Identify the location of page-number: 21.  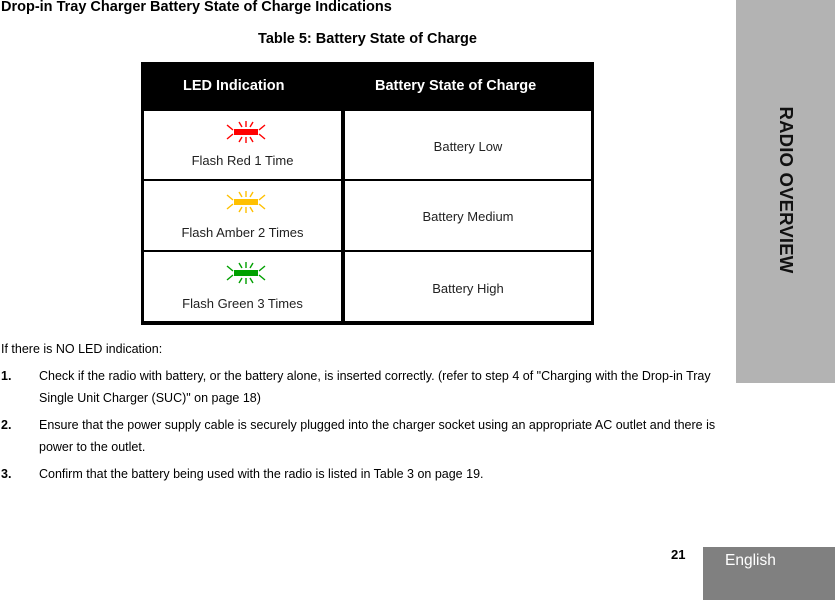
(678, 554).